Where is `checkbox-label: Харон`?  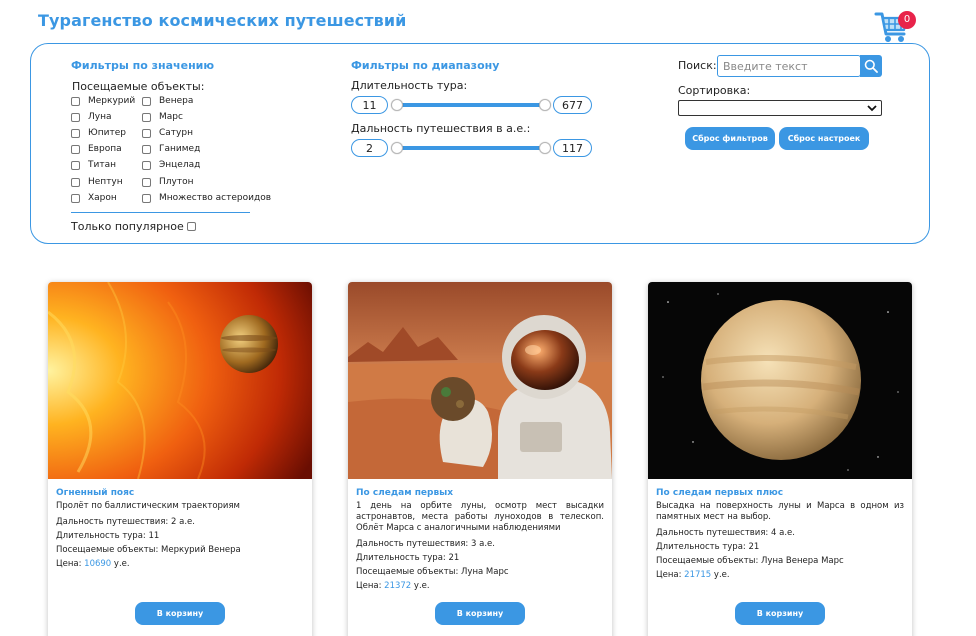 checkbox-label: Харон is located at coordinates (102, 198).